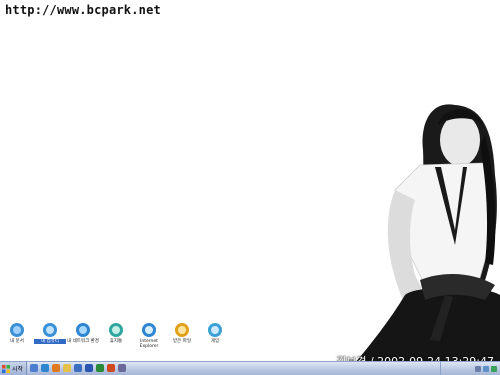 Image resolution: width=500 pixels, height=375 pixels. Describe the element at coordinates (470, 368) in the screenshot. I see `system-tray` at that location.